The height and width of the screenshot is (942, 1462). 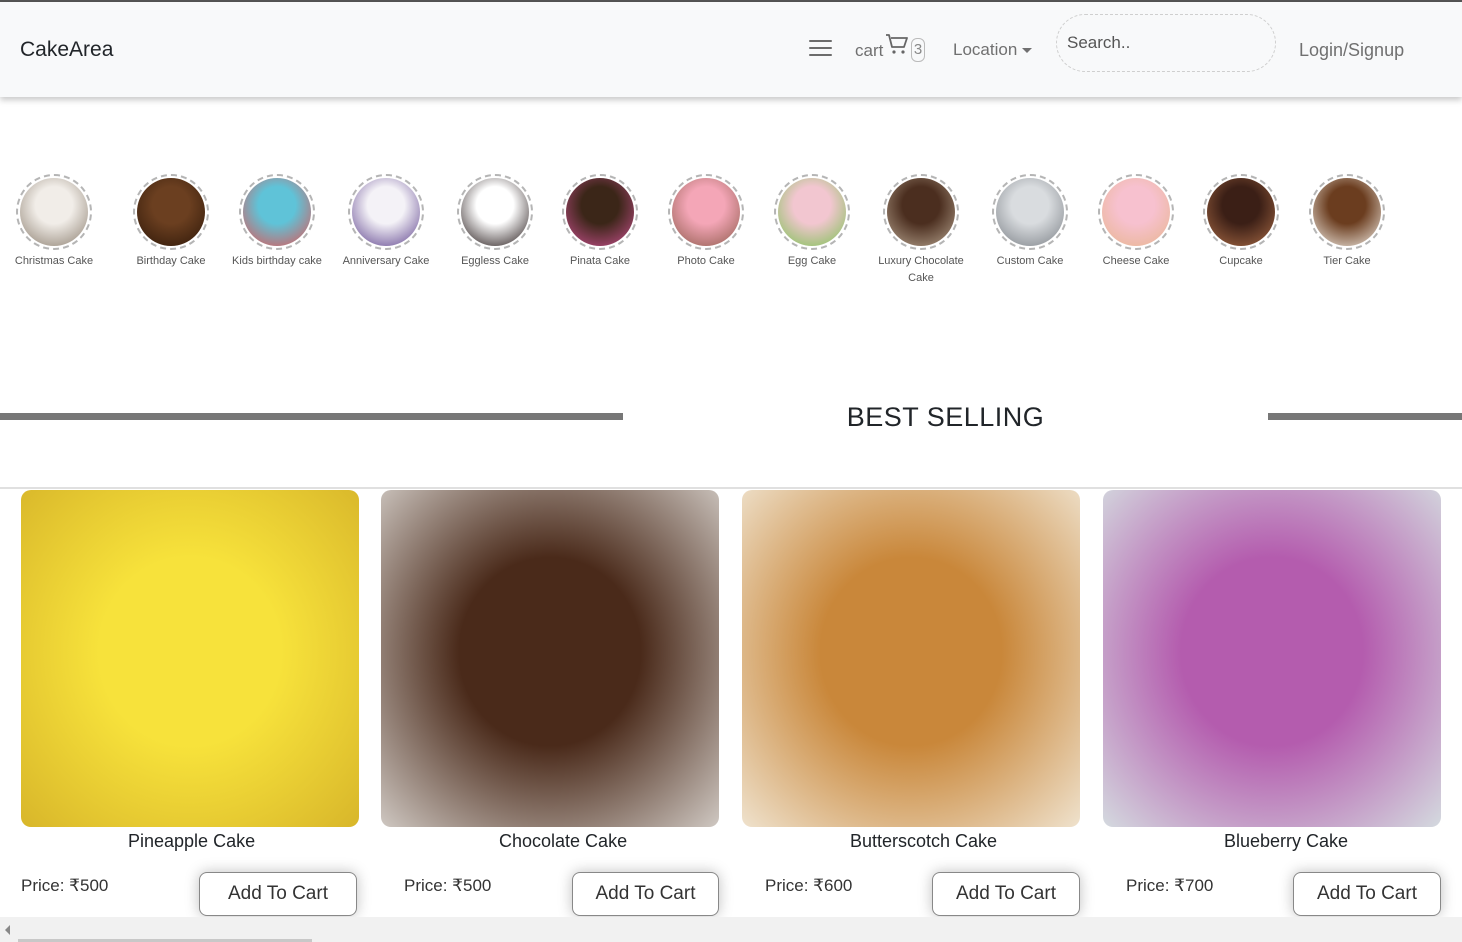 I want to click on category-item-luxury-chocolate-cake: Luxury Chocolate Cake, so click(x=921, y=230).